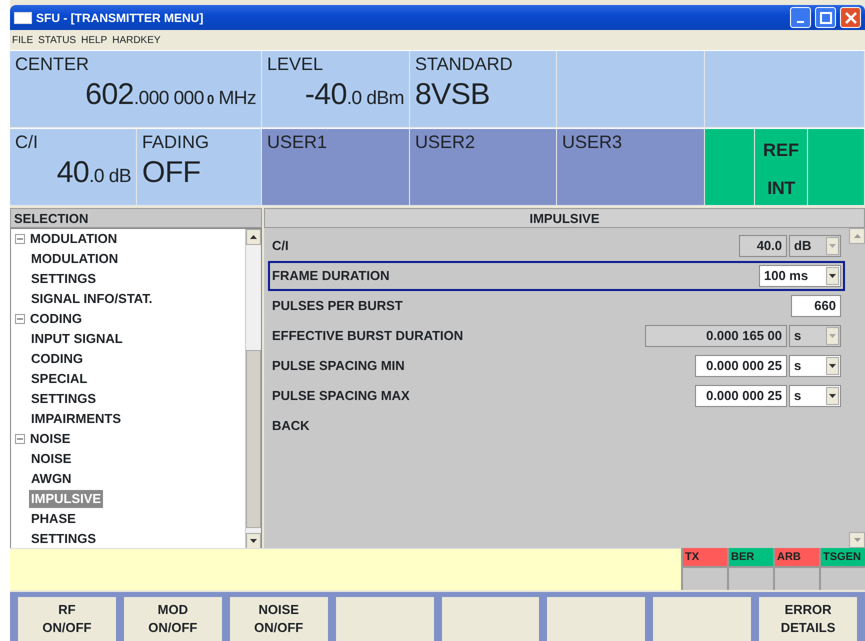  What do you see at coordinates (51, 479) in the screenshot?
I see `tree-item: AWGN` at bounding box center [51, 479].